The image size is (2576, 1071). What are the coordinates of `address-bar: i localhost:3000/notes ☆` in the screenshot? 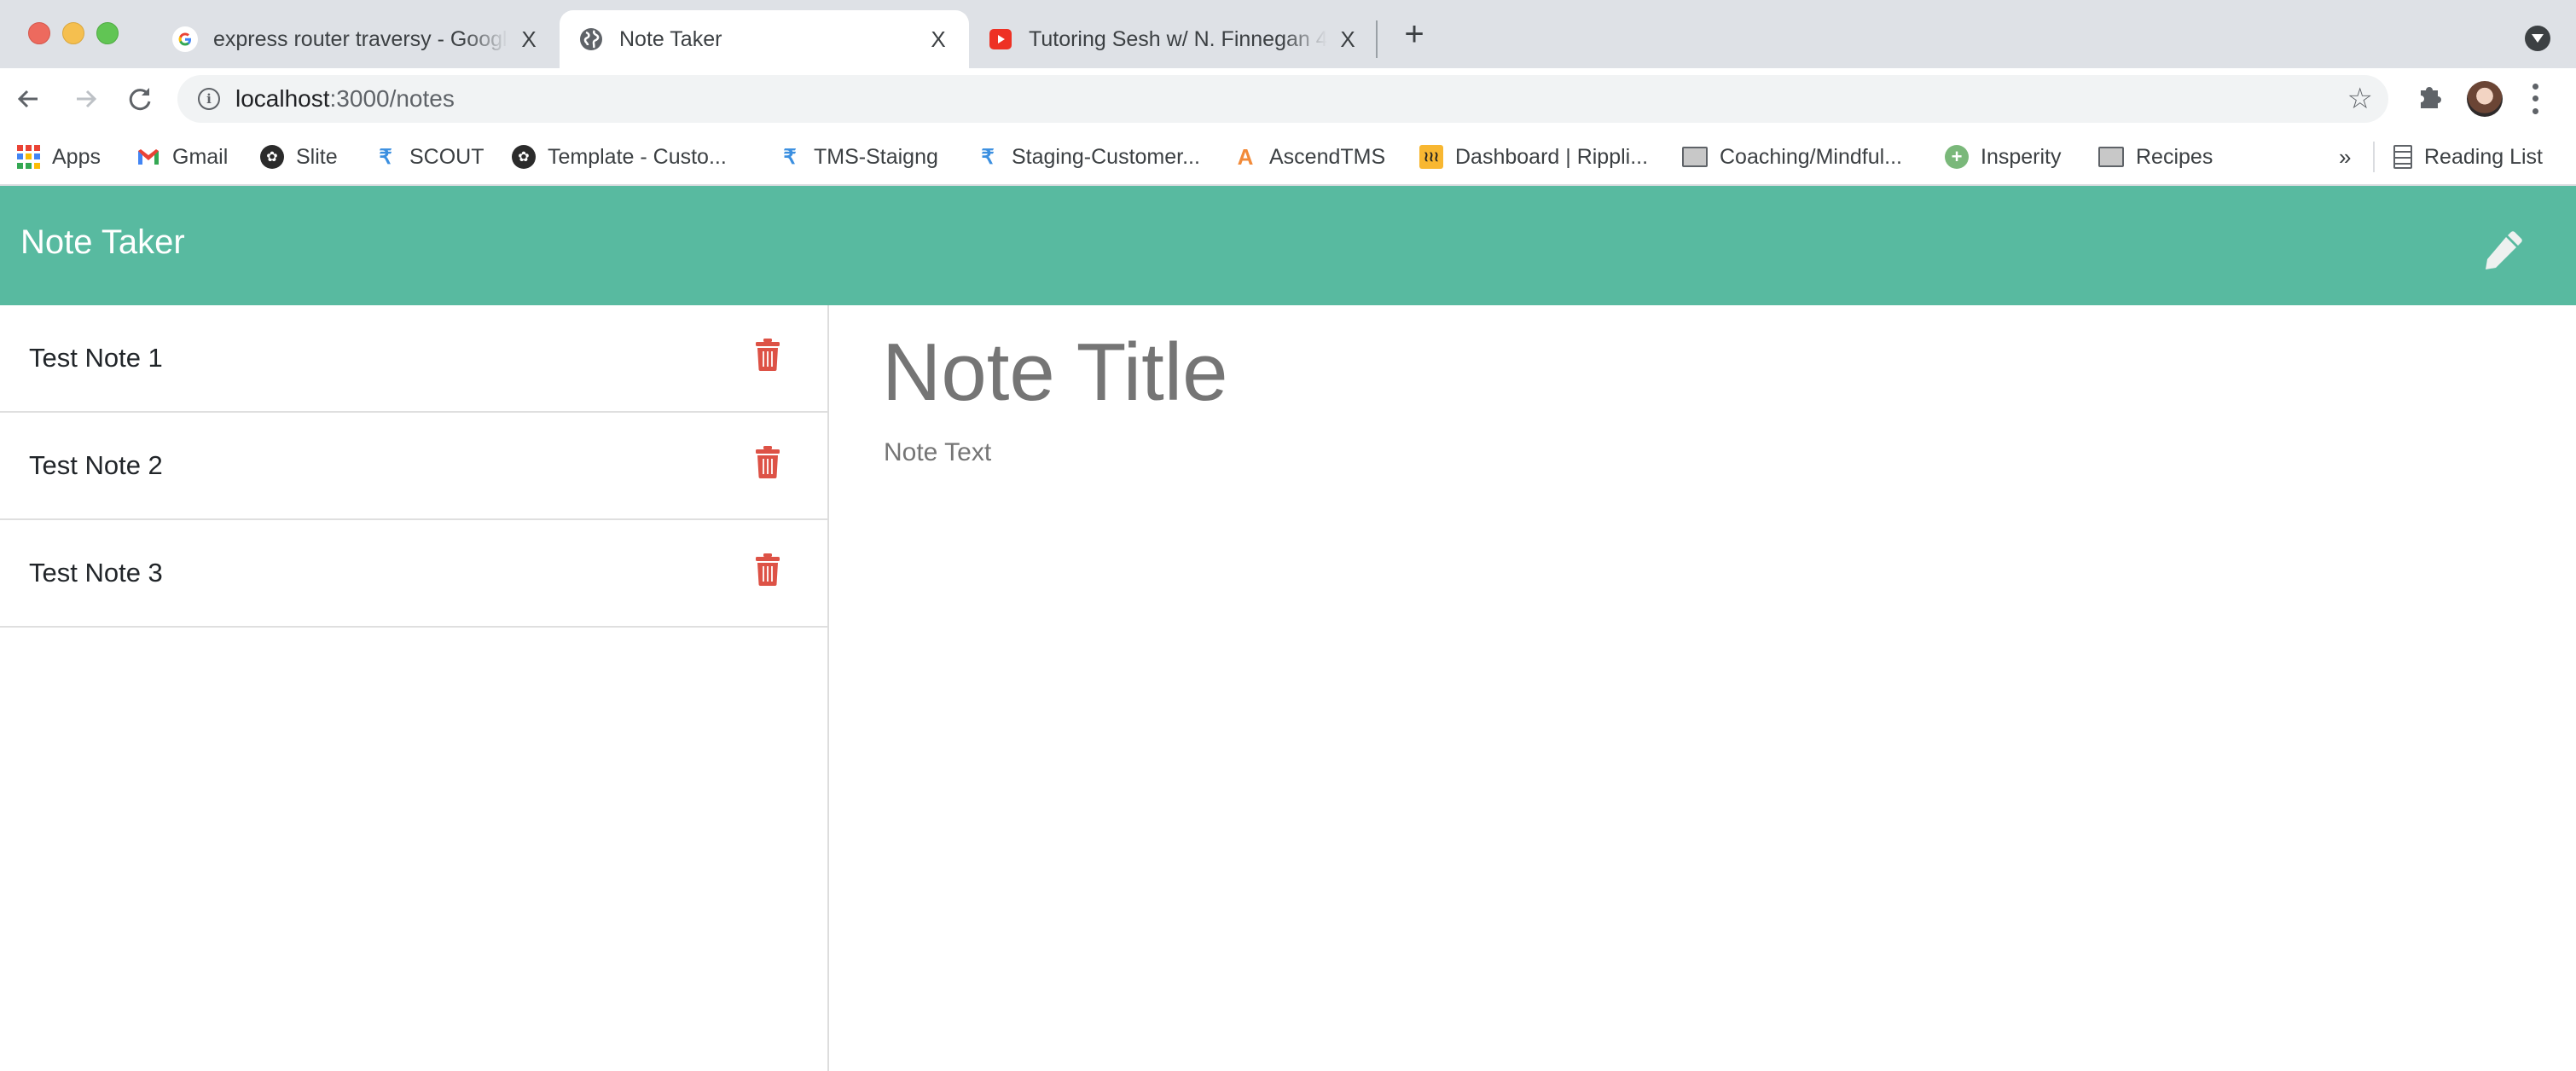 It's located at (1282, 99).